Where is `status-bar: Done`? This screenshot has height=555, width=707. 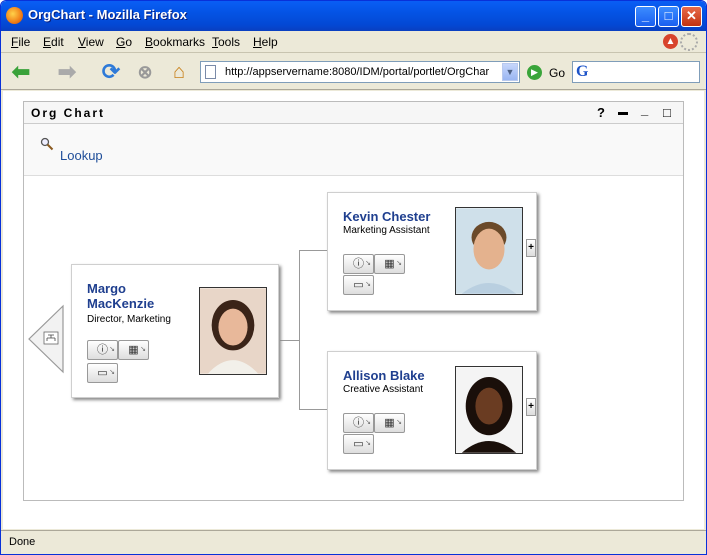
status-bar: Done is located at coordinates (353, 542).